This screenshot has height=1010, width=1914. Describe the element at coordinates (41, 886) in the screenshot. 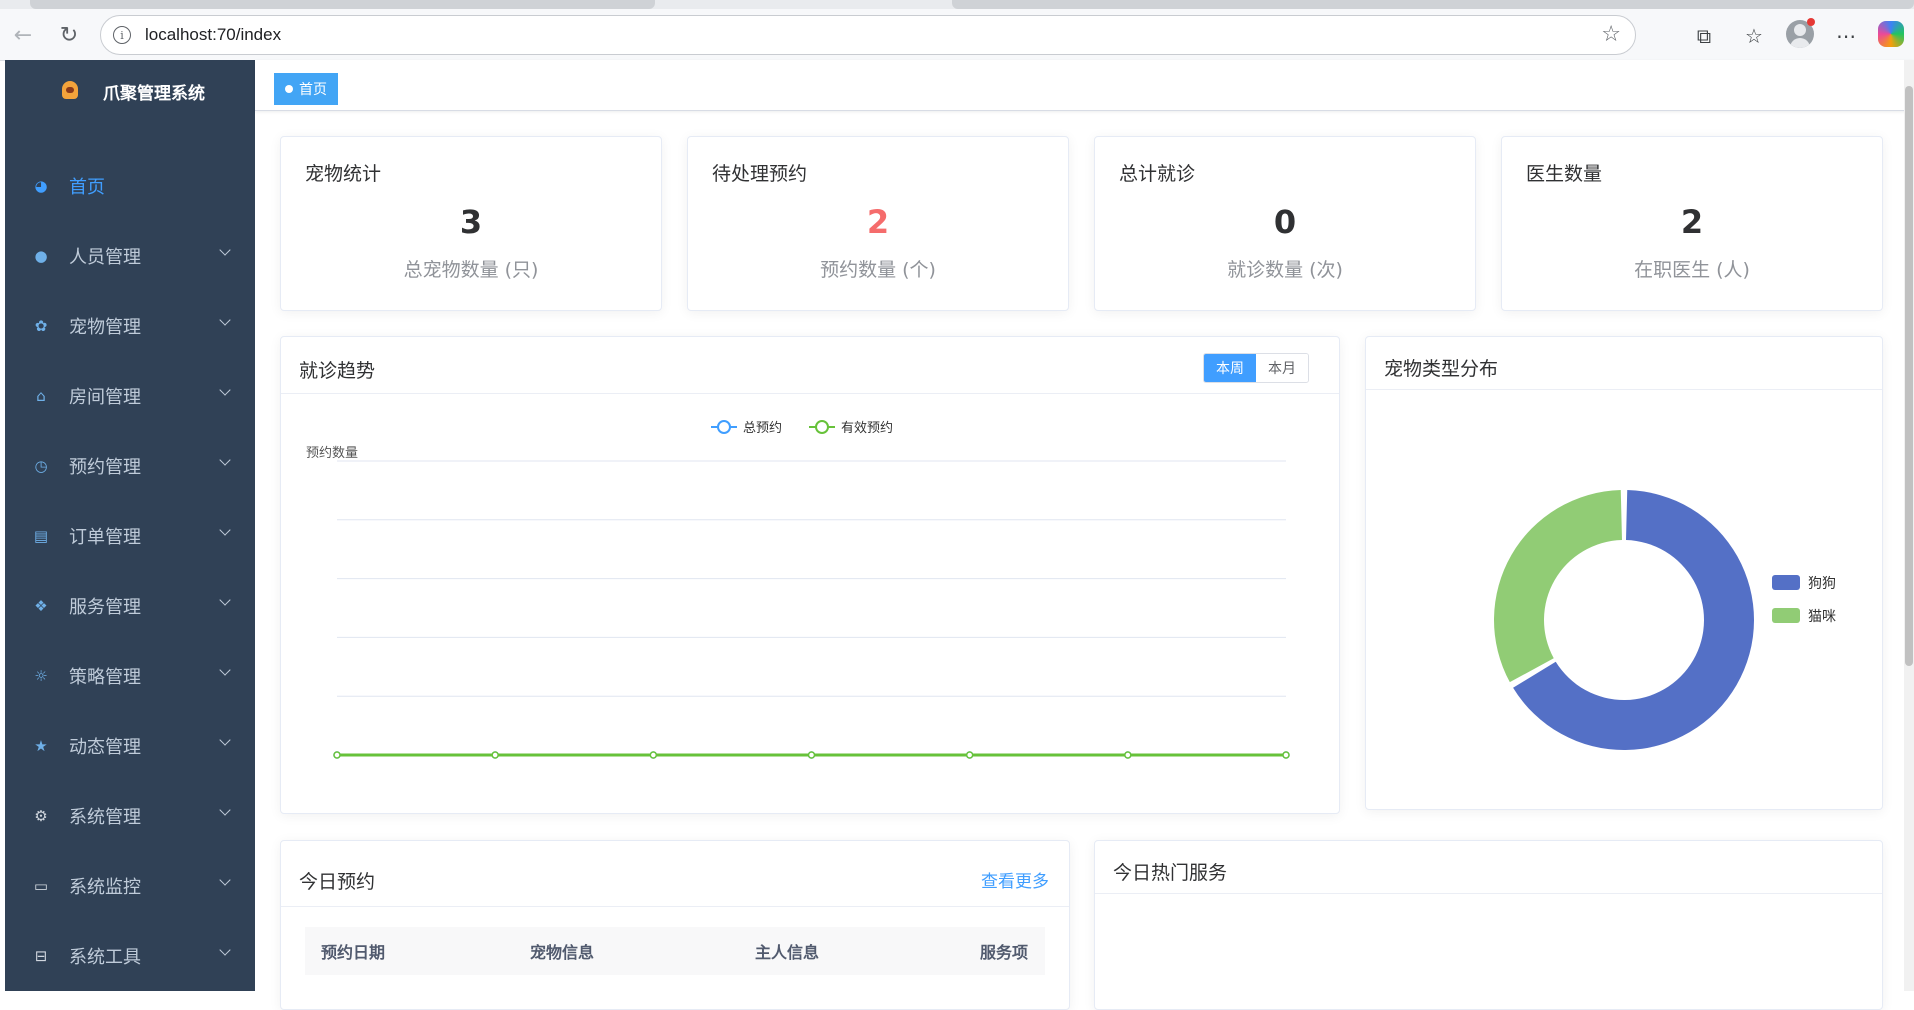

I see `monitor-icon: ▭` at that location.